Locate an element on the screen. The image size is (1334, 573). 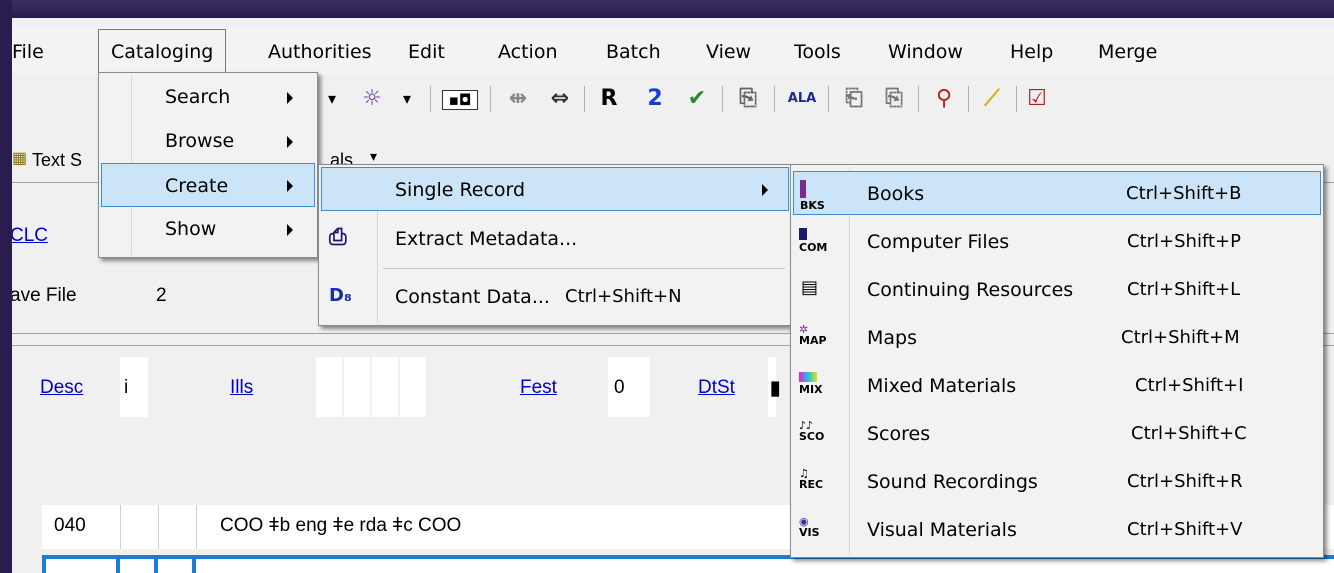
books-icon: BKS is located at coordinates (814, 195).